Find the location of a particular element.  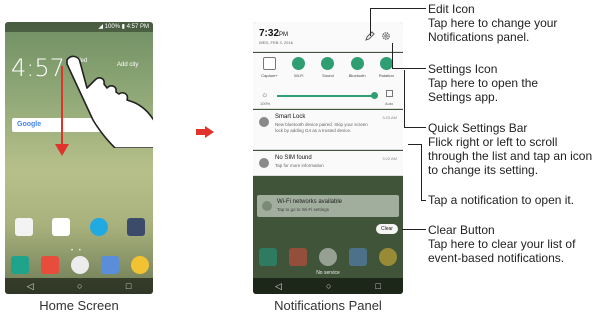

qs-bluetooth: Bluetooth is located at coordinates (357, 72).